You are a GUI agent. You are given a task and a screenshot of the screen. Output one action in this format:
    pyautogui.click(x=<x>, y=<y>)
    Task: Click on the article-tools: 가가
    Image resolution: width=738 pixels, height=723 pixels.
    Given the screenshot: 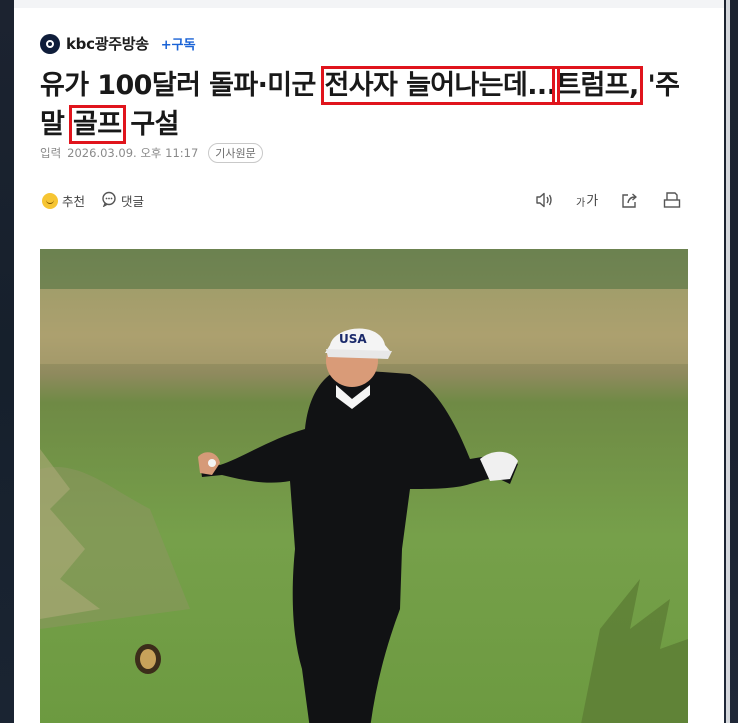 What is the action you would take?
    pyautogui.click(x=608, y=199)
    